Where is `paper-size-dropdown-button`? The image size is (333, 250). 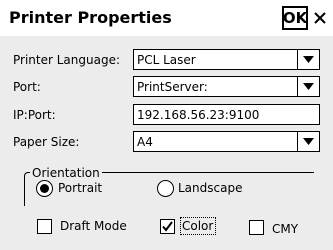
paper-size-dropdown-button is located at coordinates (308, 141).